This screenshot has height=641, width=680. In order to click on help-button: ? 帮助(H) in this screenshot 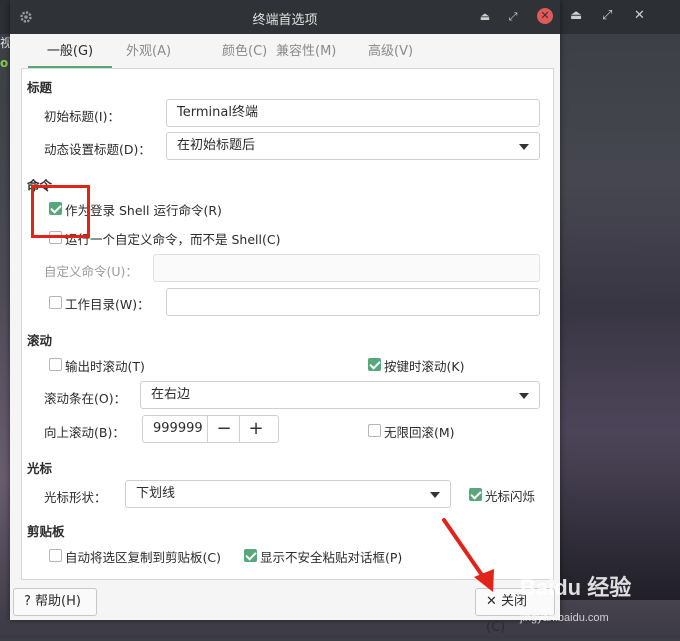, I will do `click(55, 602)`.